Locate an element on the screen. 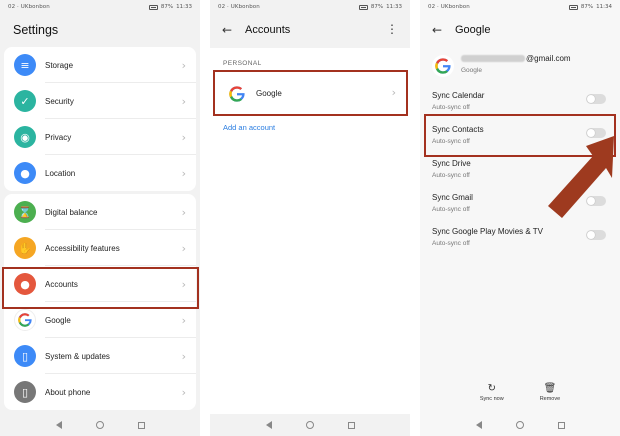 This screenshot has width=620, height=436. status-bar: 02 · UKbonbon 87% 11:34 is located at coordinates (520, 7).